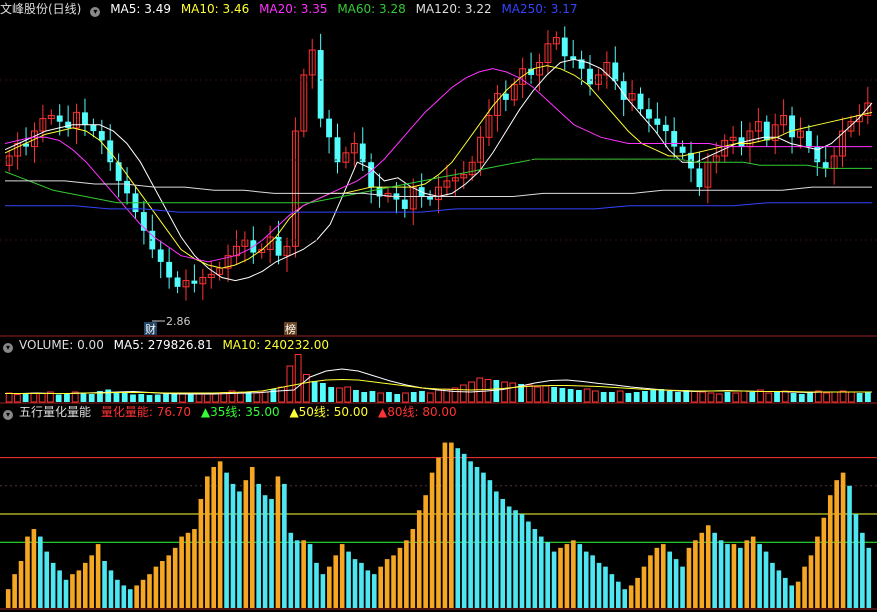 This screenshot has width=877, height=612. I want to click on finance-marker: 财, so click(150, 329).